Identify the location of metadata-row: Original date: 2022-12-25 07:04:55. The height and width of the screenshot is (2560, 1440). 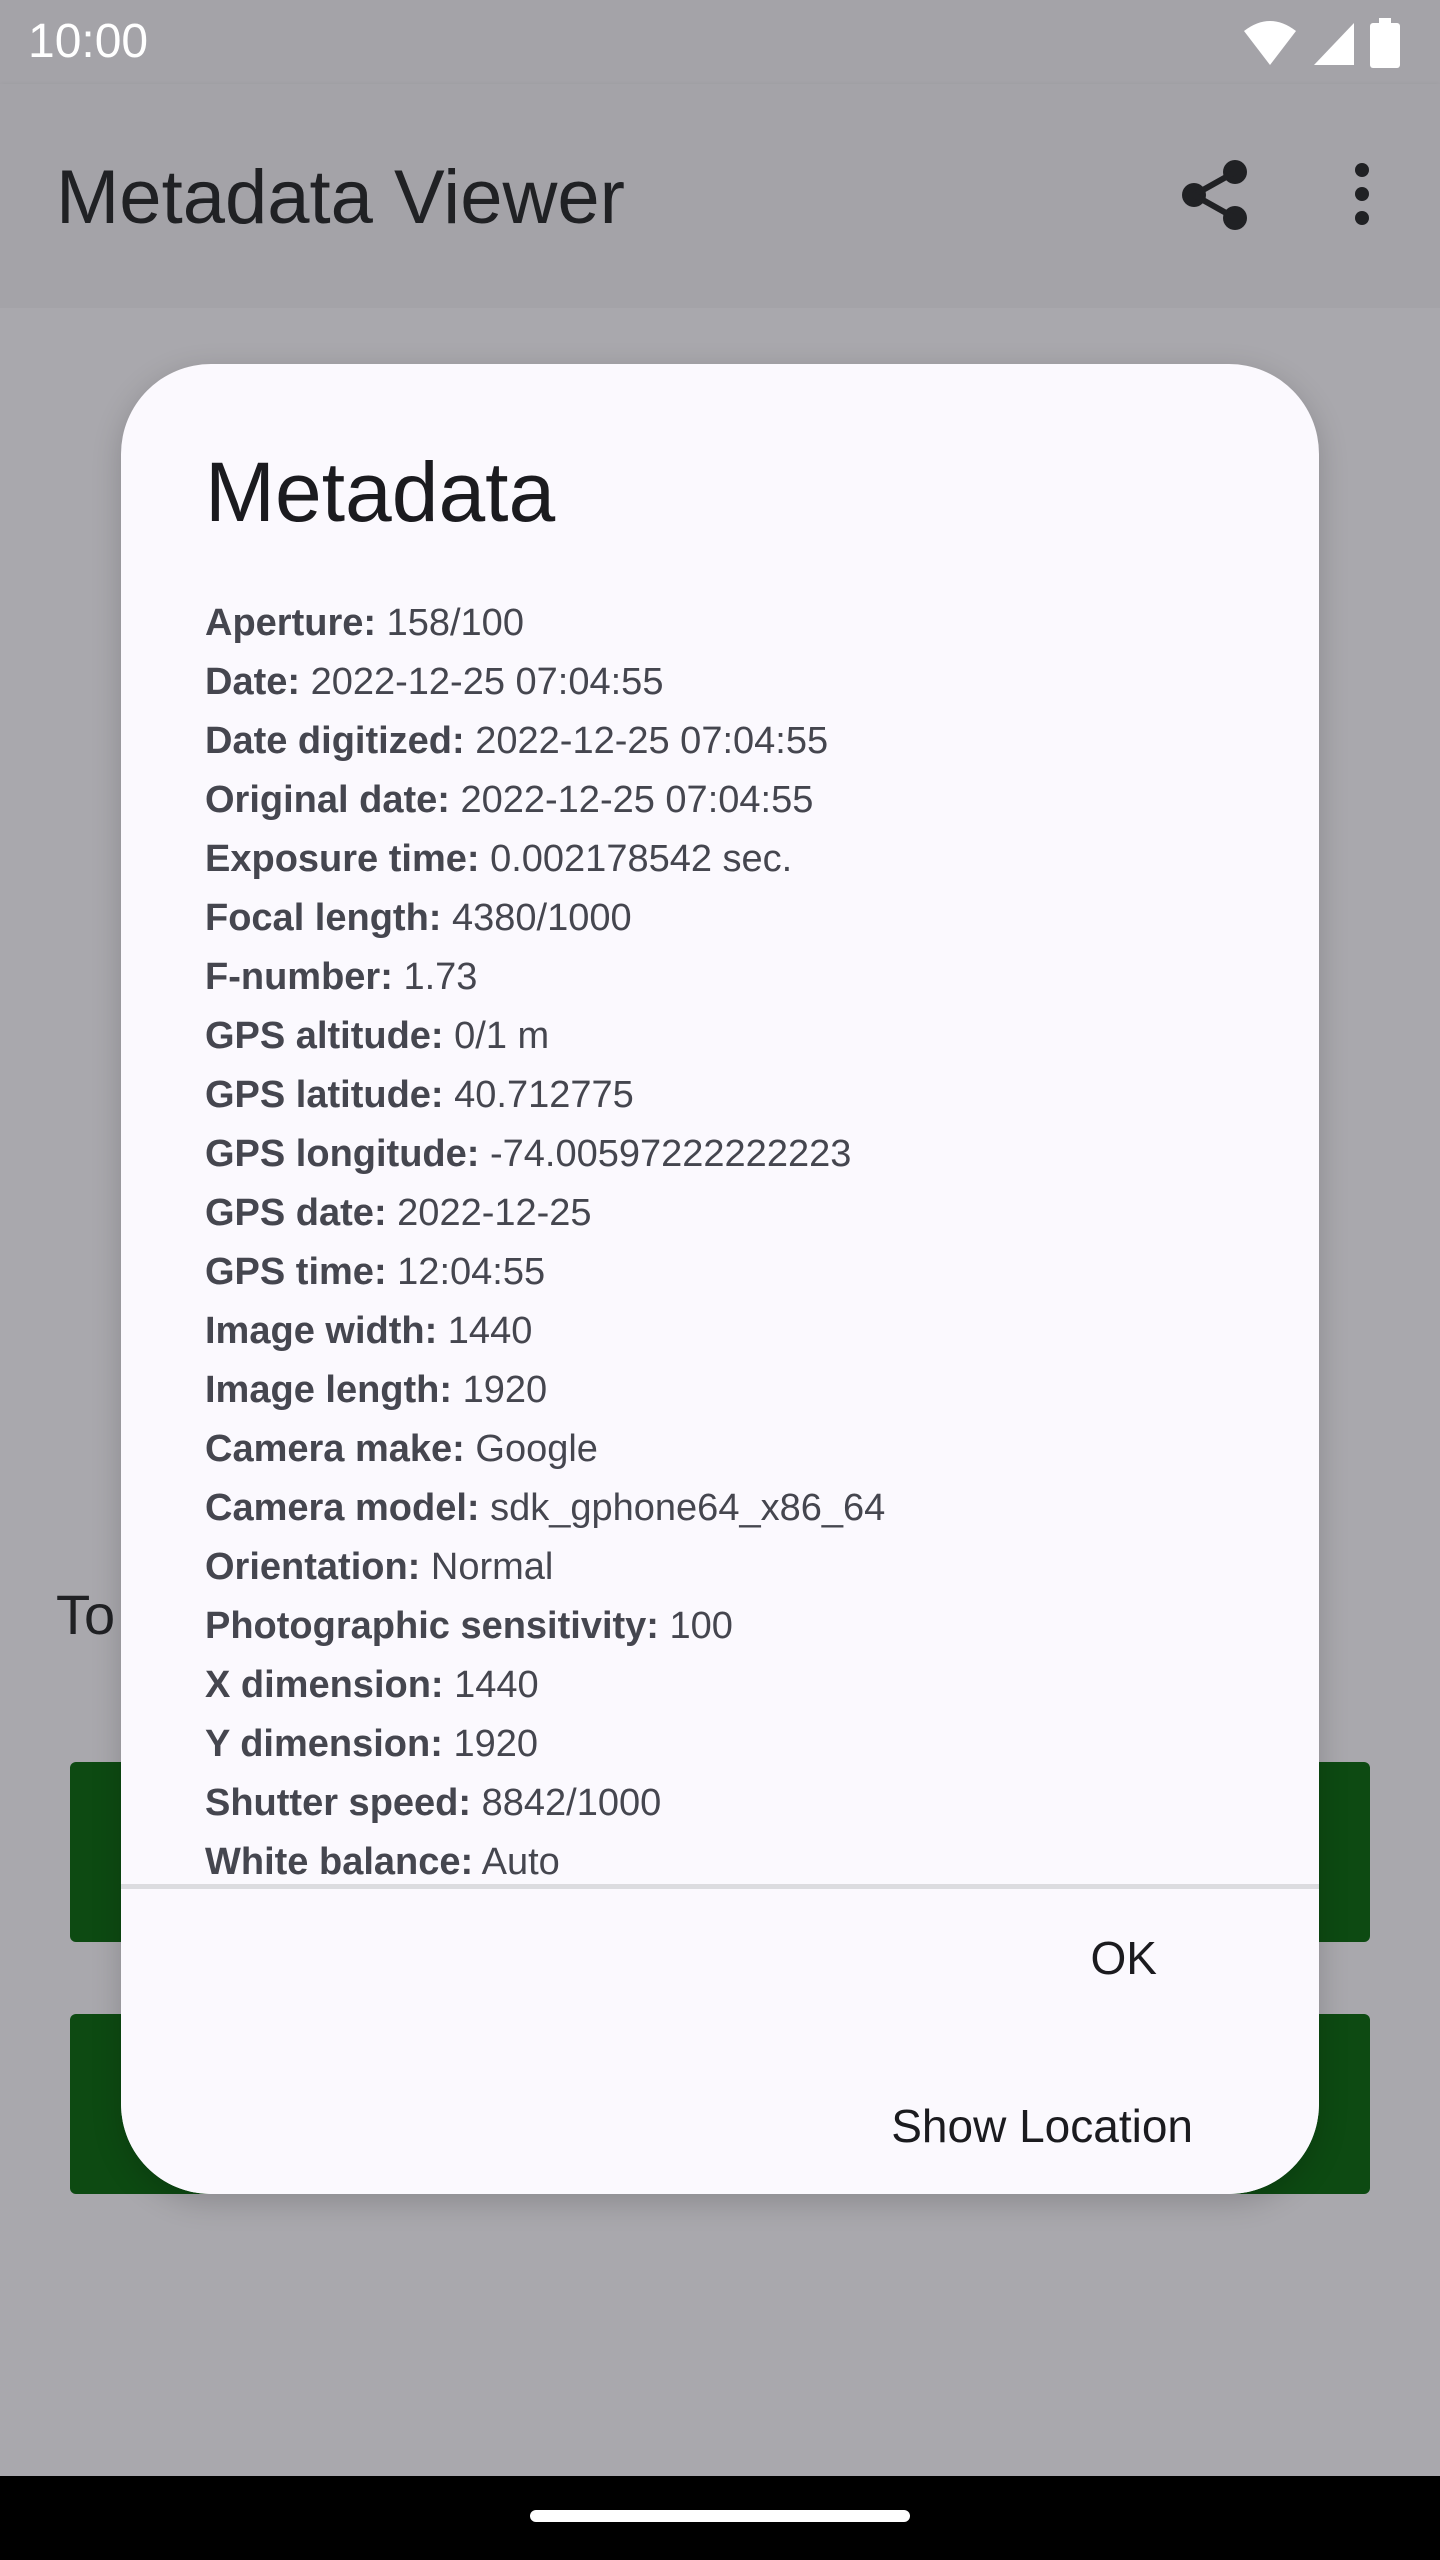
(725, 800).